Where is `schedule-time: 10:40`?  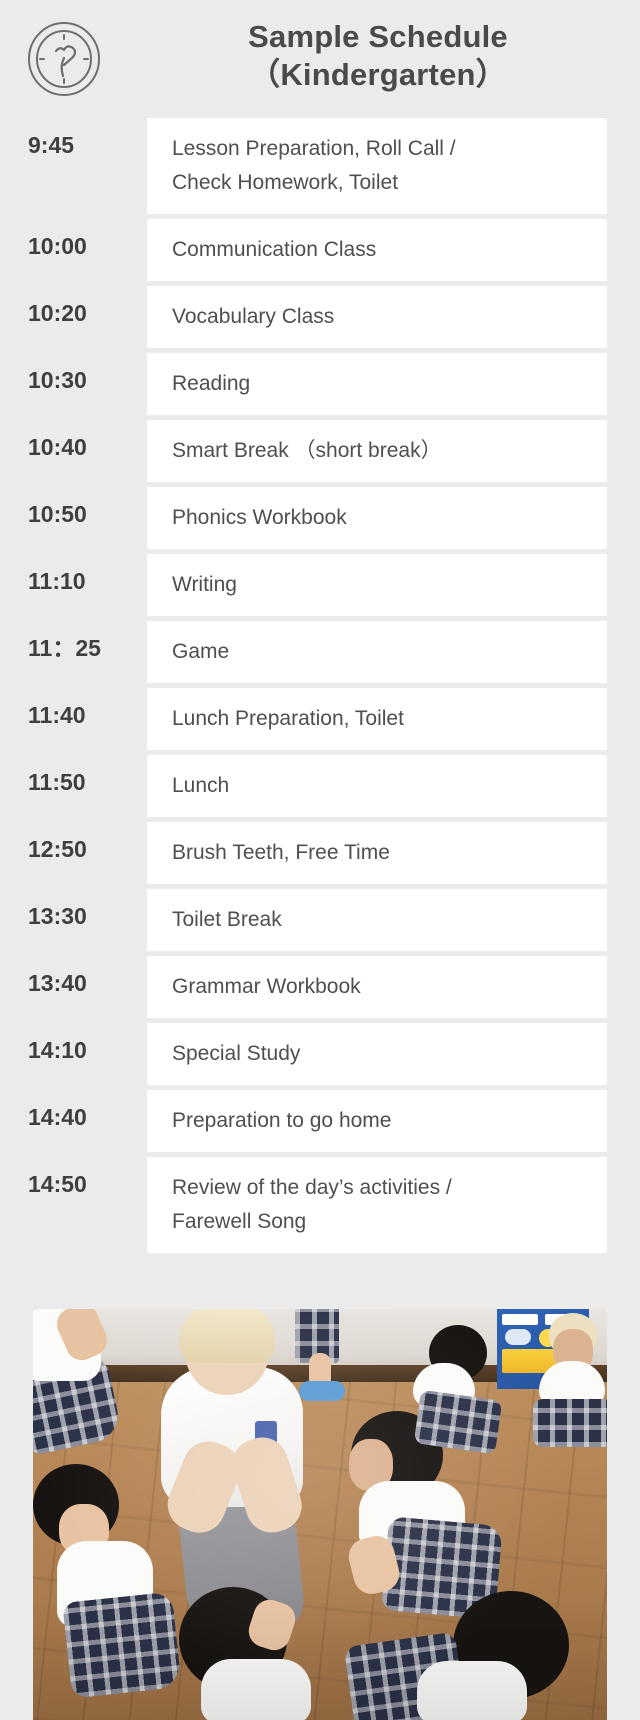
schedule-time: 10:40 is located at coordinates (57, 447).